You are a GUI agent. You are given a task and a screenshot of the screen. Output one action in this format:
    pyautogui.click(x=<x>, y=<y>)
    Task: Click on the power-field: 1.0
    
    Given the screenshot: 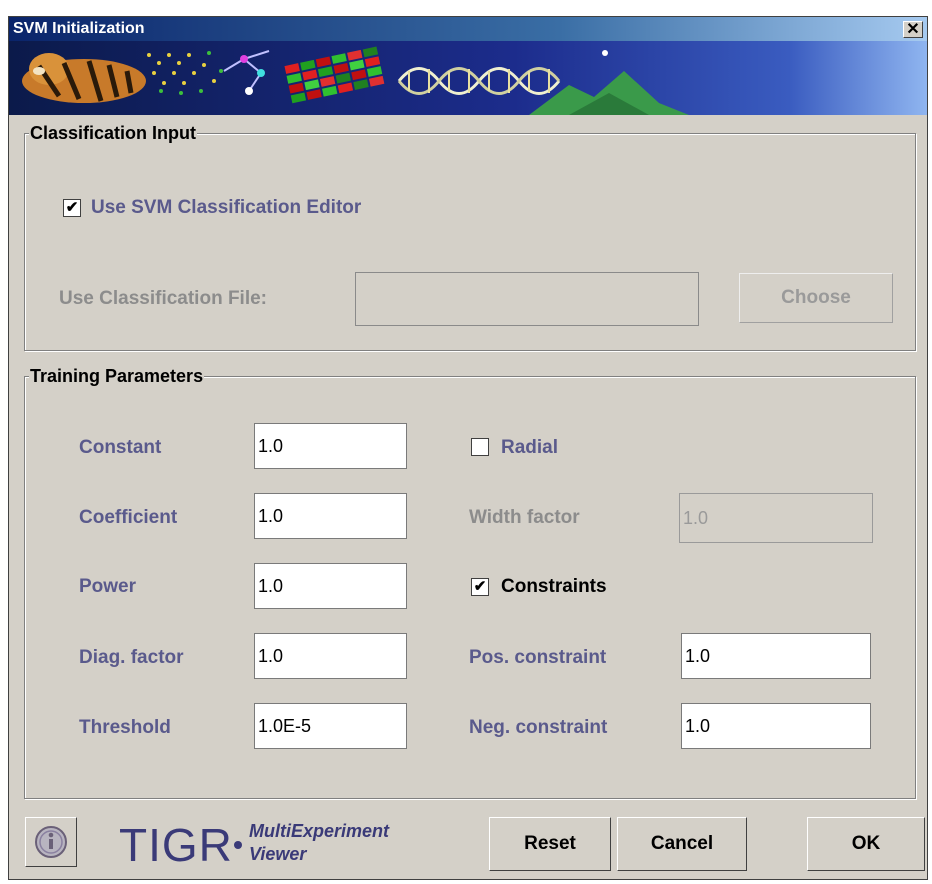 What is the action you would take?
    pyautogui.click(x=330, y=586)
    